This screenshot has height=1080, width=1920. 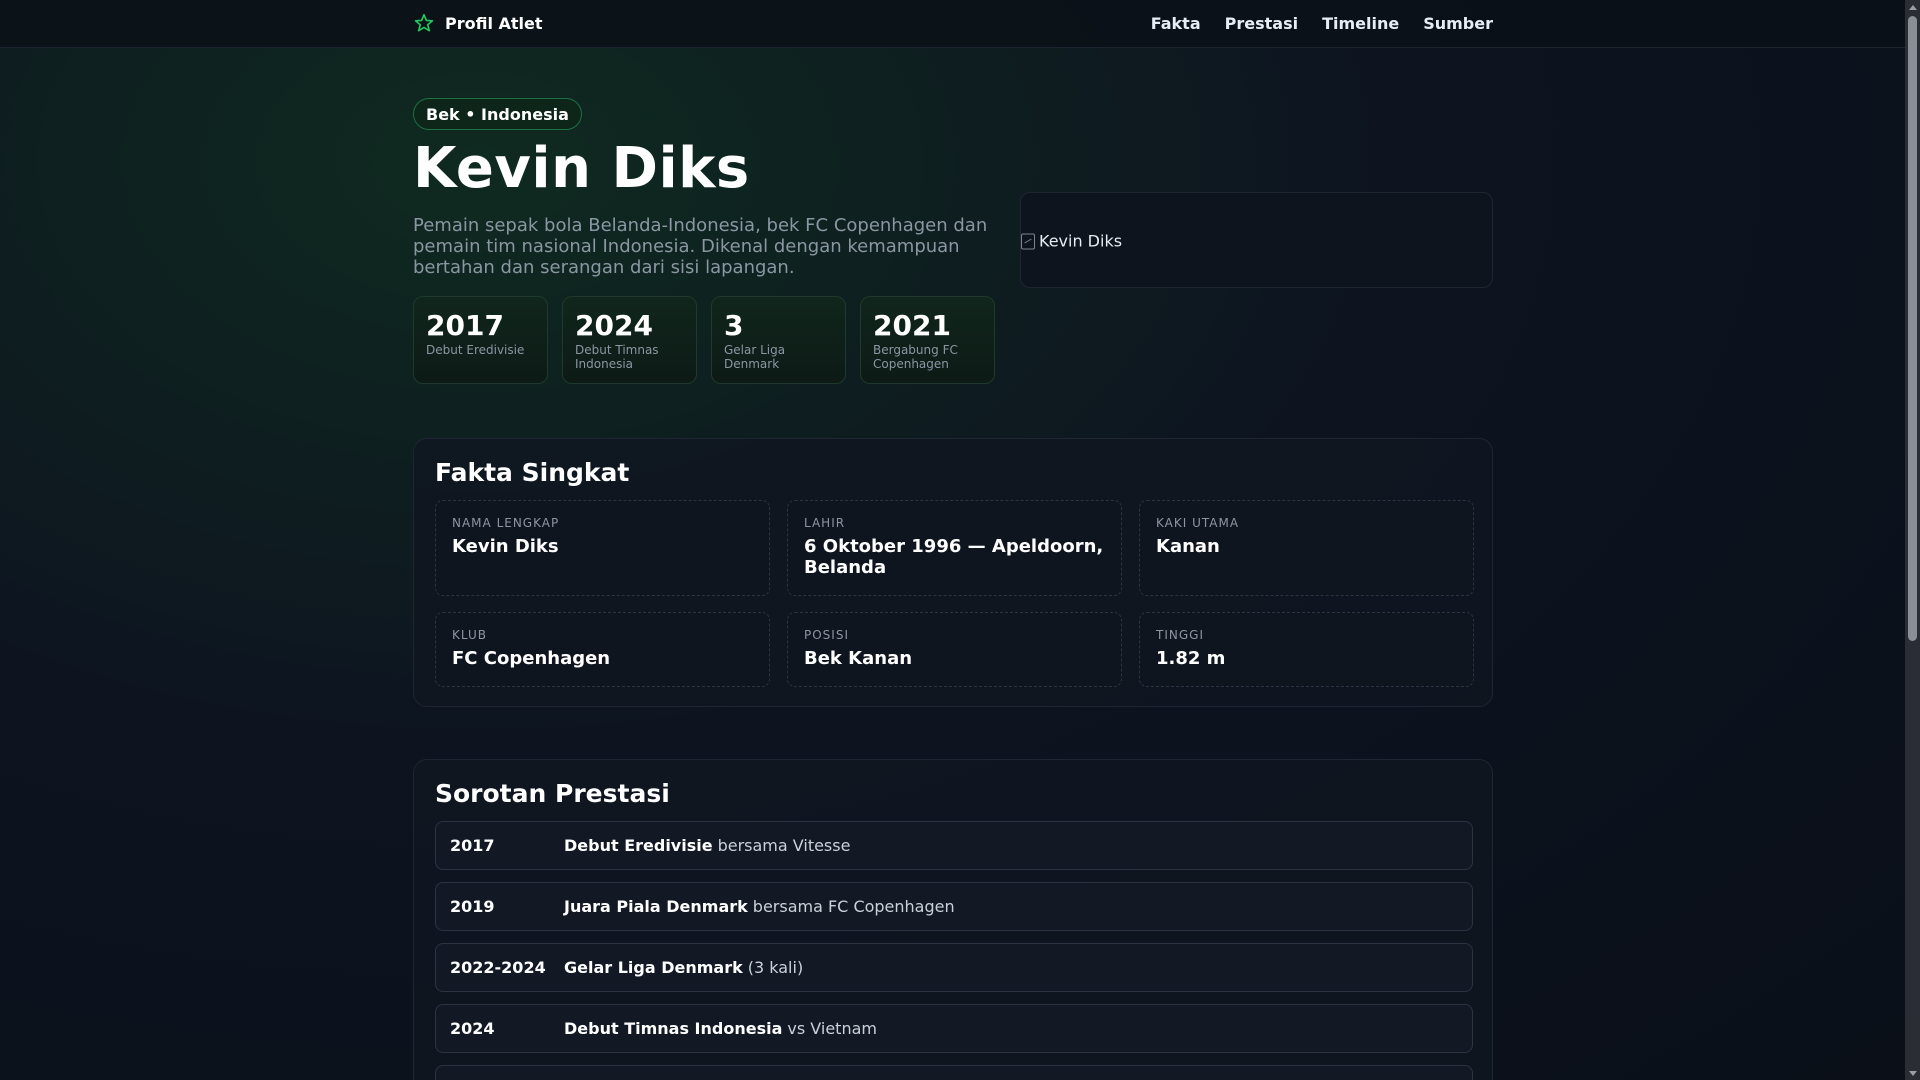 What do you see at coordinates (734, 325) in the screenshot?
I see `stat-value: 3` at bounding box center [734, 325].